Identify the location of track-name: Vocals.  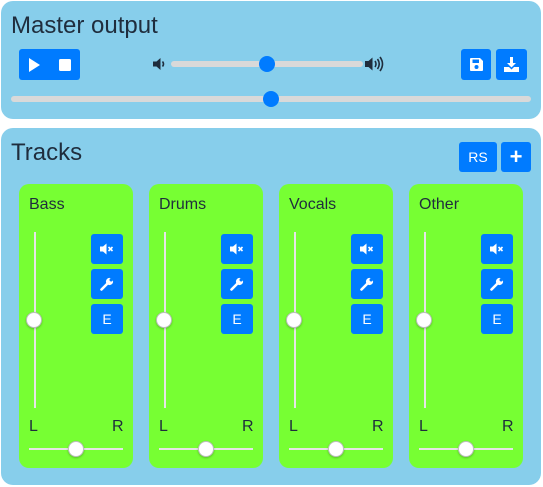
(313, 204).